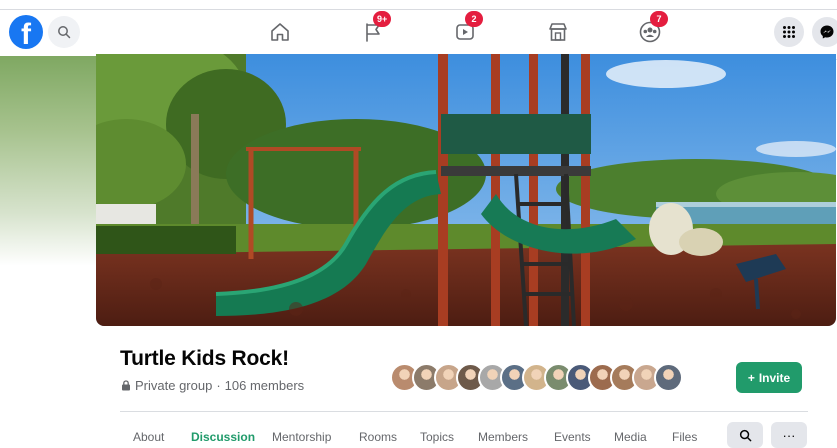  I want to click on tab-mentorship: Mentorship, so click(301, 437).